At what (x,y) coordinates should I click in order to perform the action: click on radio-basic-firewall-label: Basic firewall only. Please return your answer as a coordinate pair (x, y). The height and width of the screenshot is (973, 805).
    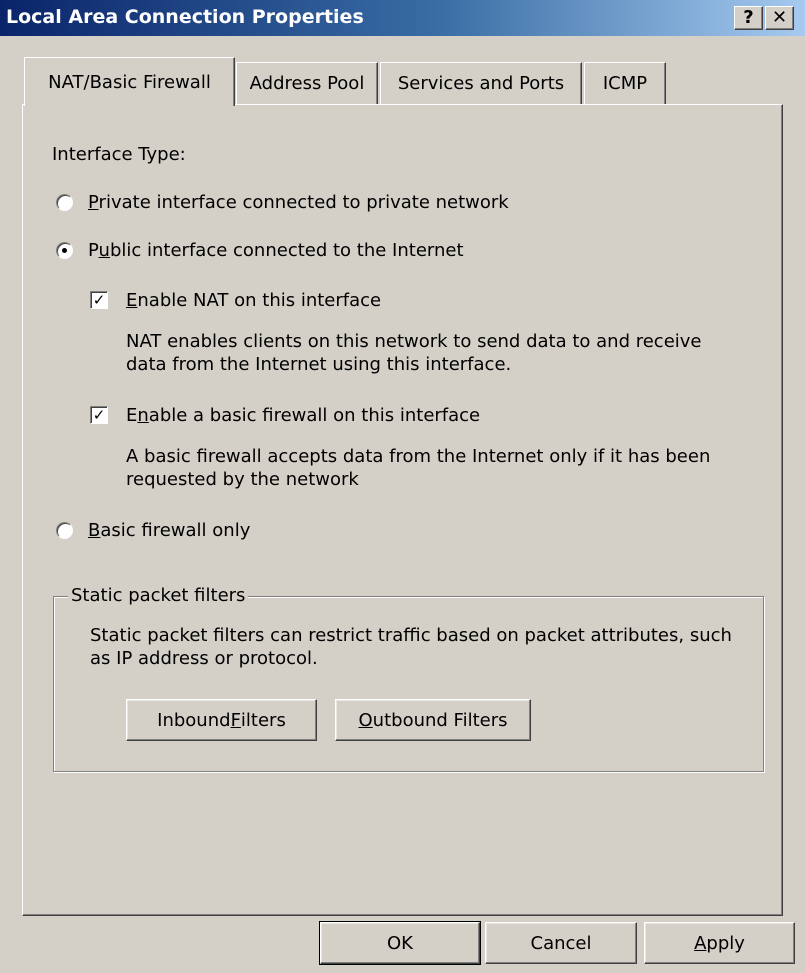
    Looking at the image, I should click on (169, 530).